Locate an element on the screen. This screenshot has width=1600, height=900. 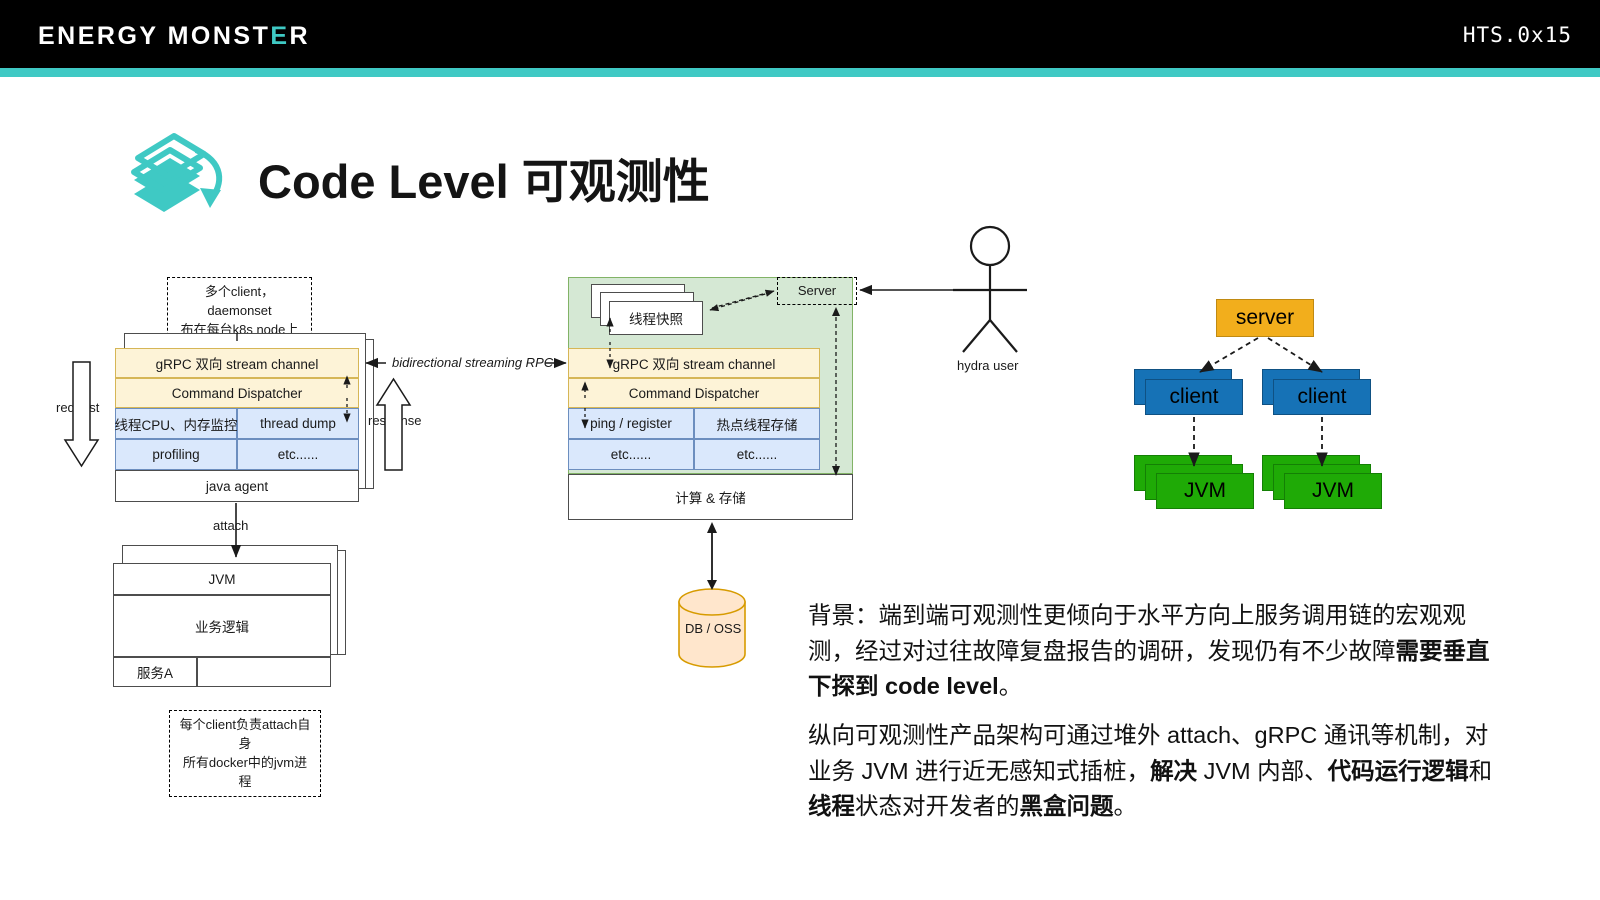
client-row-grpc-label: gRPC 双向 stream channel is located at coordinates (237, 364).